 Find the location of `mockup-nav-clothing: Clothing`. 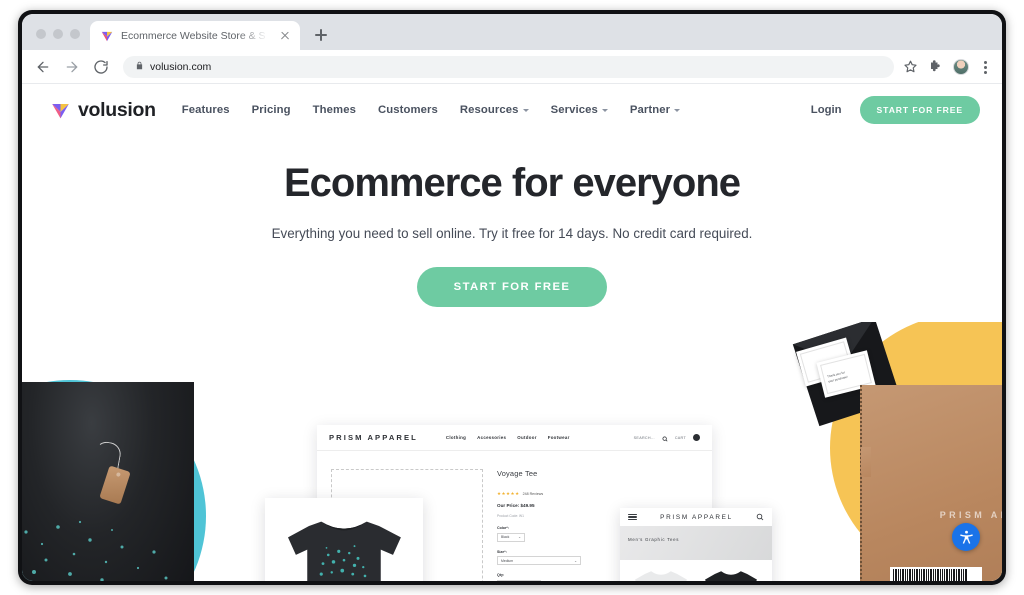

mockup-nav-clothing: Clothing is located at coordinates (456, 437).